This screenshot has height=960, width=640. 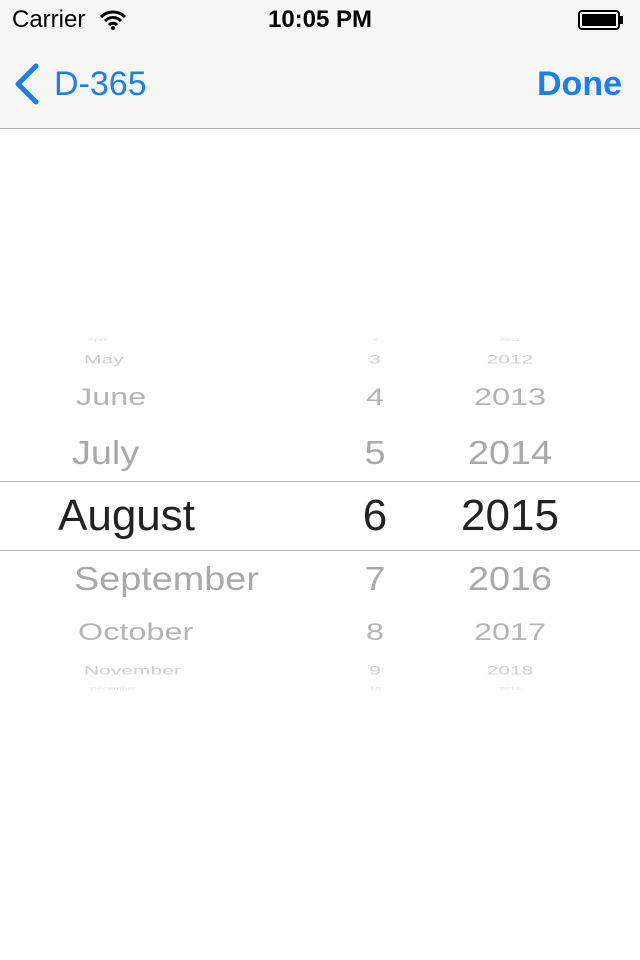 What do you see at coordinates (126, 516) in the screenshot?
I see `month-option-selected: August` at bounding box center [126, 516].